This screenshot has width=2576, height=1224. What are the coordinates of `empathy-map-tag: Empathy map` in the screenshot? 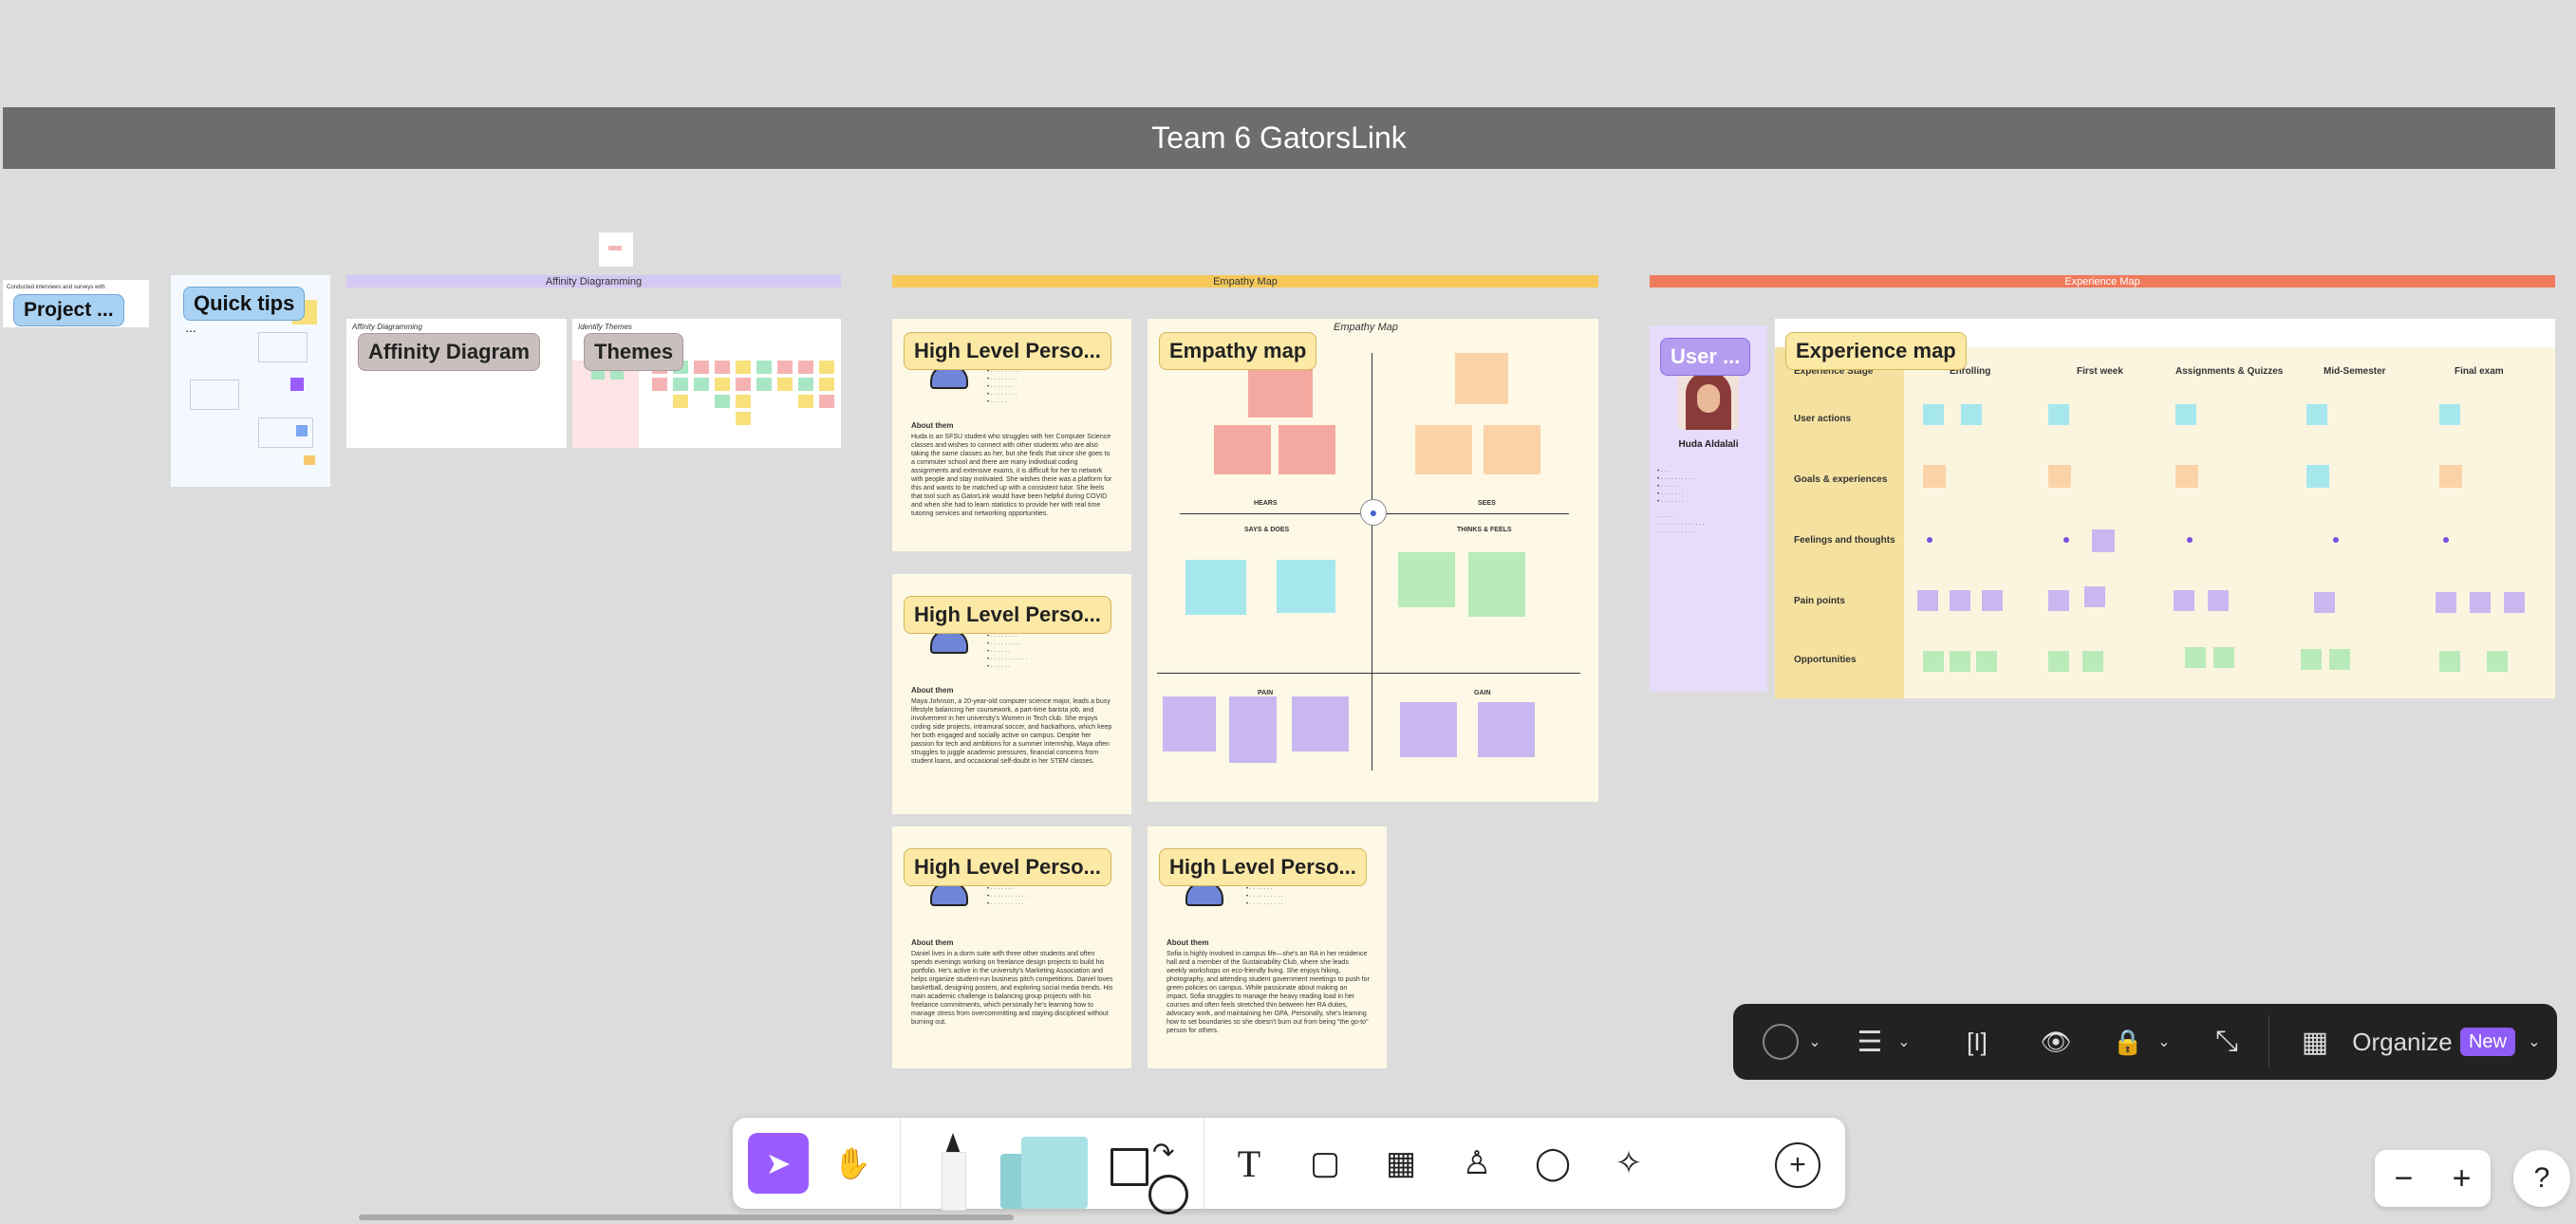 It's located at (1238, 351).